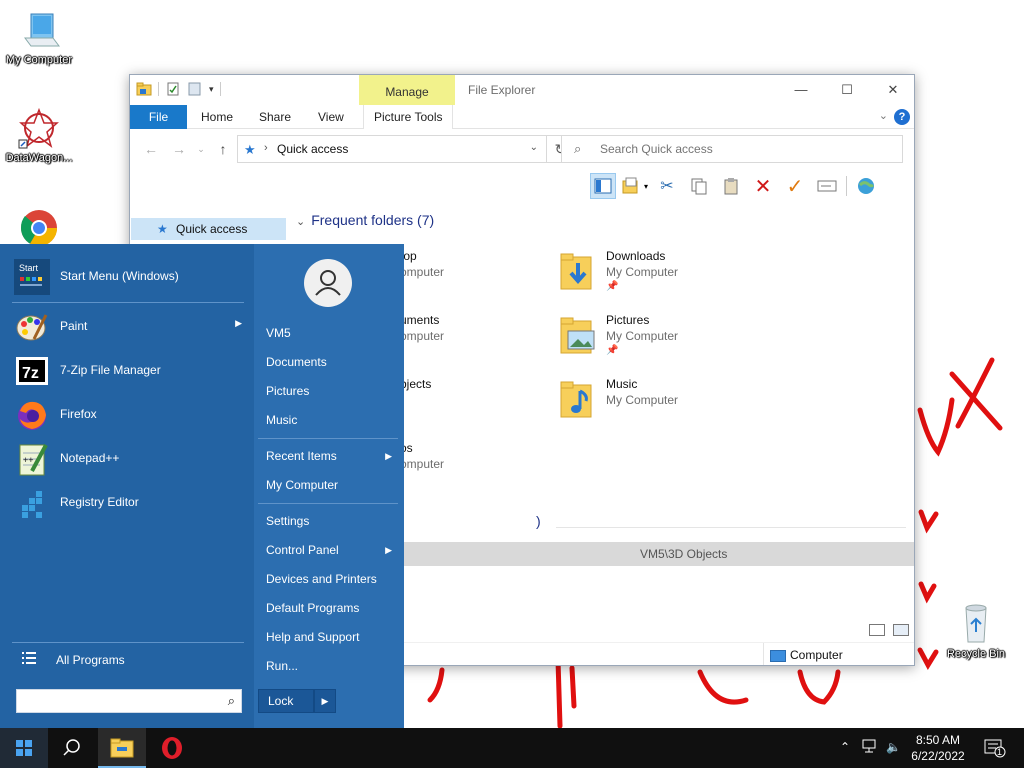 The image size is (1024, 768). Describe the element at coordinates (332, 637) in the screenshot. I see `link-help-and-support: Help and Support` at that location.